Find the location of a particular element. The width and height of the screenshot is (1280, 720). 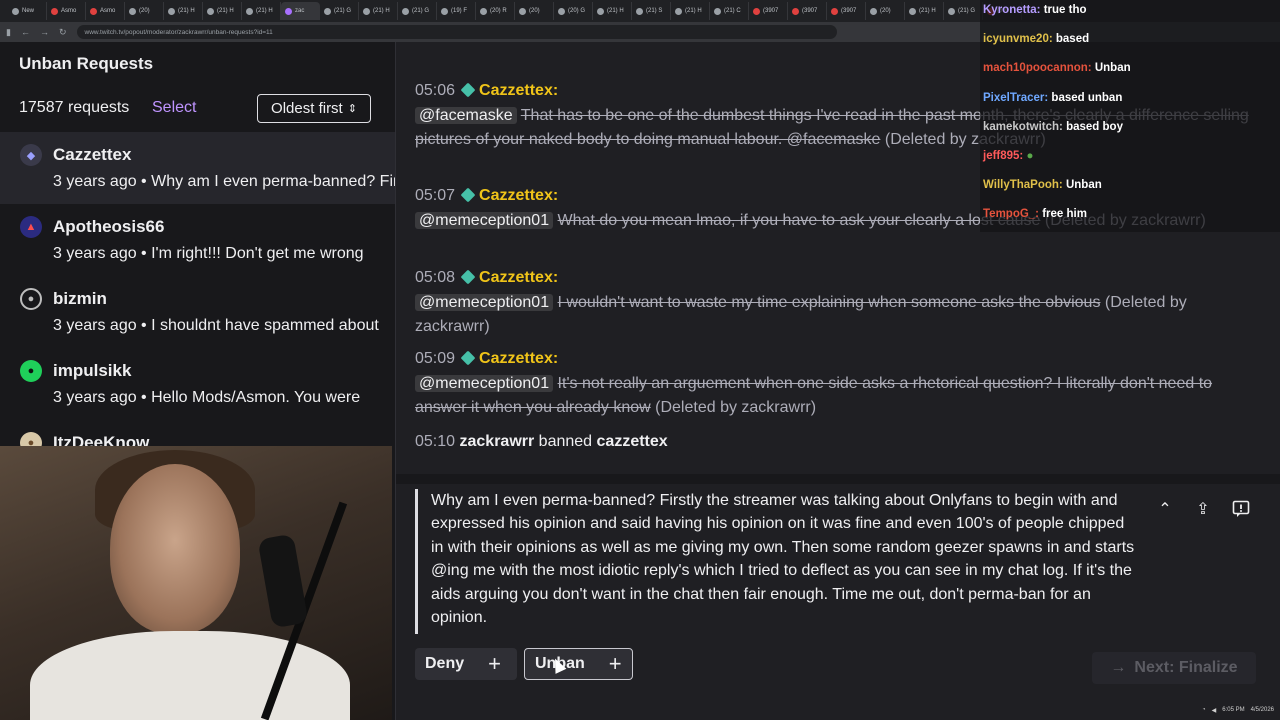

tab-label: New is located at coordinates (28, 11).